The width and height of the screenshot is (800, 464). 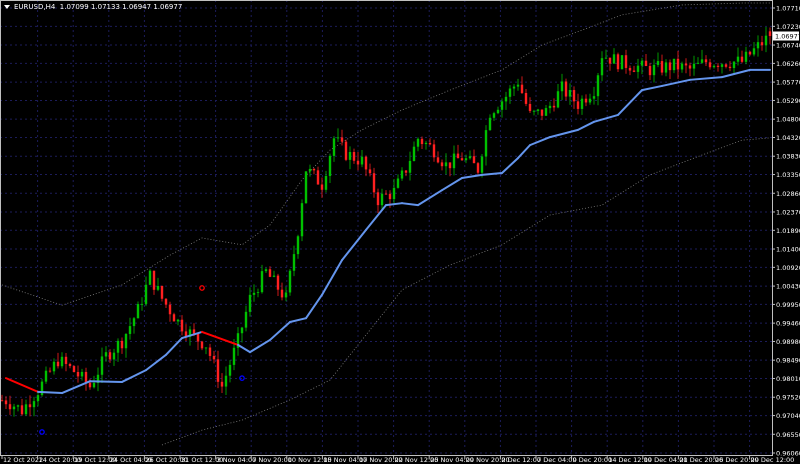 What do you see at coordinates (557, 460) in the screenshot?
I see `x-tick-label: 7 Dec 04:00` at bounding box center [557, 460].